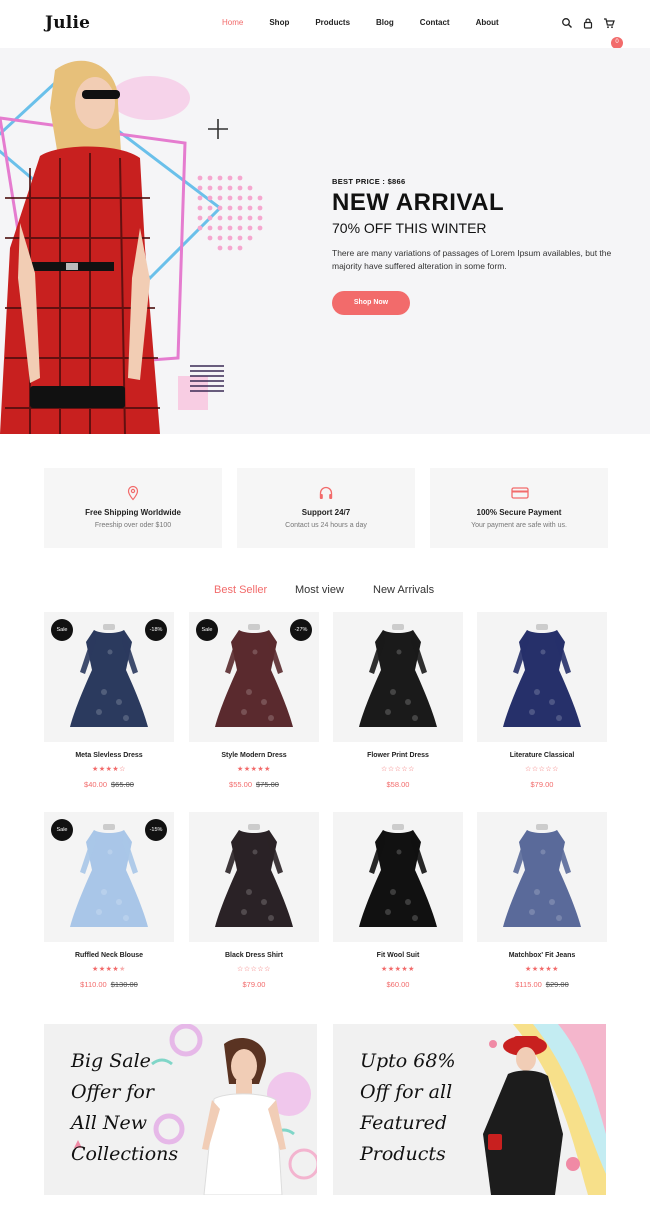  I want to click on product-card: Literature Classical ☆☆☆☆☆ $79.00, so click(542, 705).